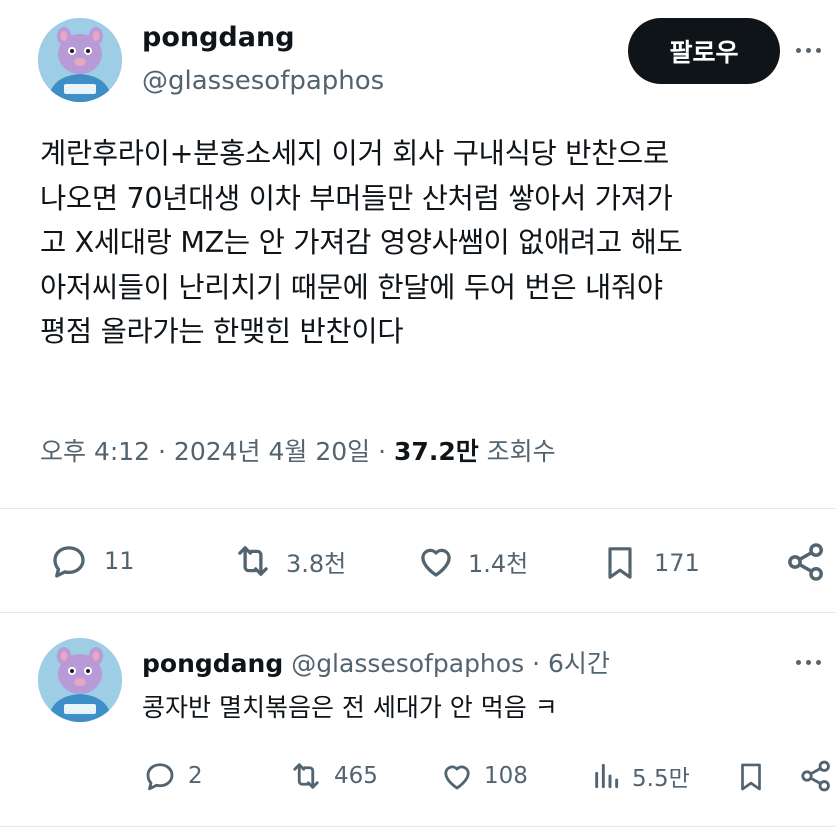  Describe the element at coordinates (483, 776) in the screenshot. I see `reply-like-button: 108` at that location.